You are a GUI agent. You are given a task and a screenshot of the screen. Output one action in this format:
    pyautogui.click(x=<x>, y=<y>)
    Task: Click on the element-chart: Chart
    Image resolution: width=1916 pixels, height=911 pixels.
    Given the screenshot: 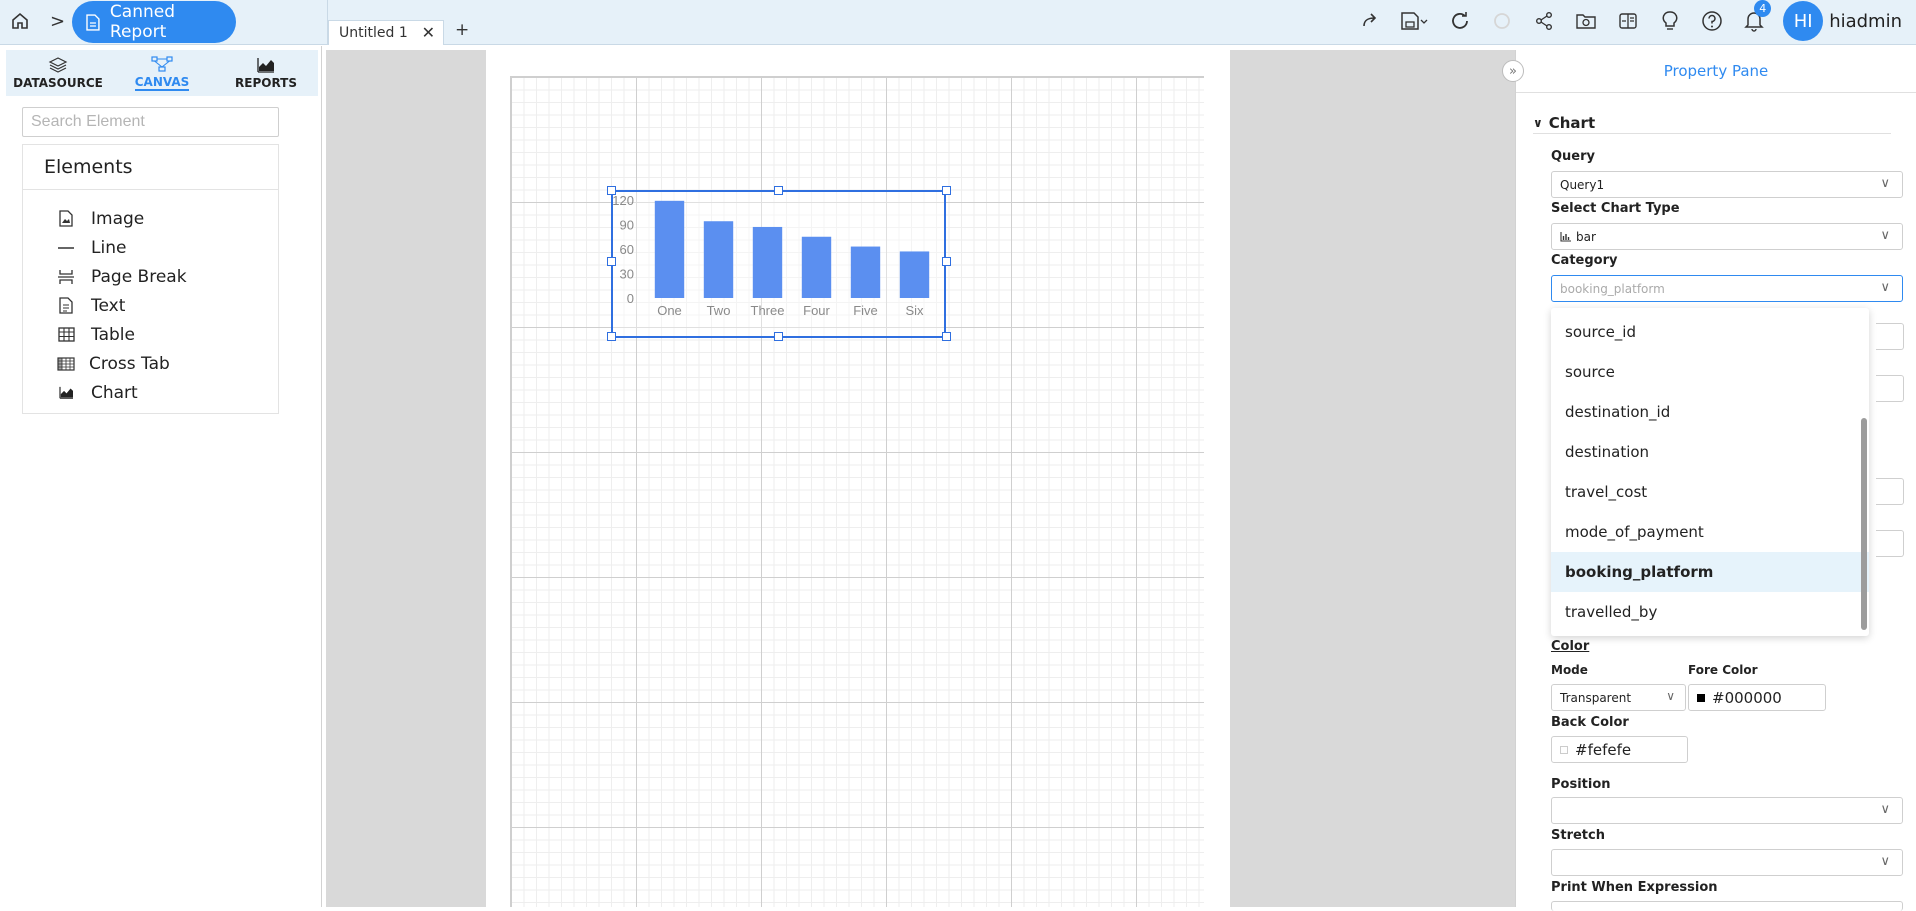 What is the action you would take?
    pyautogui.click(x=150, y=392)
    